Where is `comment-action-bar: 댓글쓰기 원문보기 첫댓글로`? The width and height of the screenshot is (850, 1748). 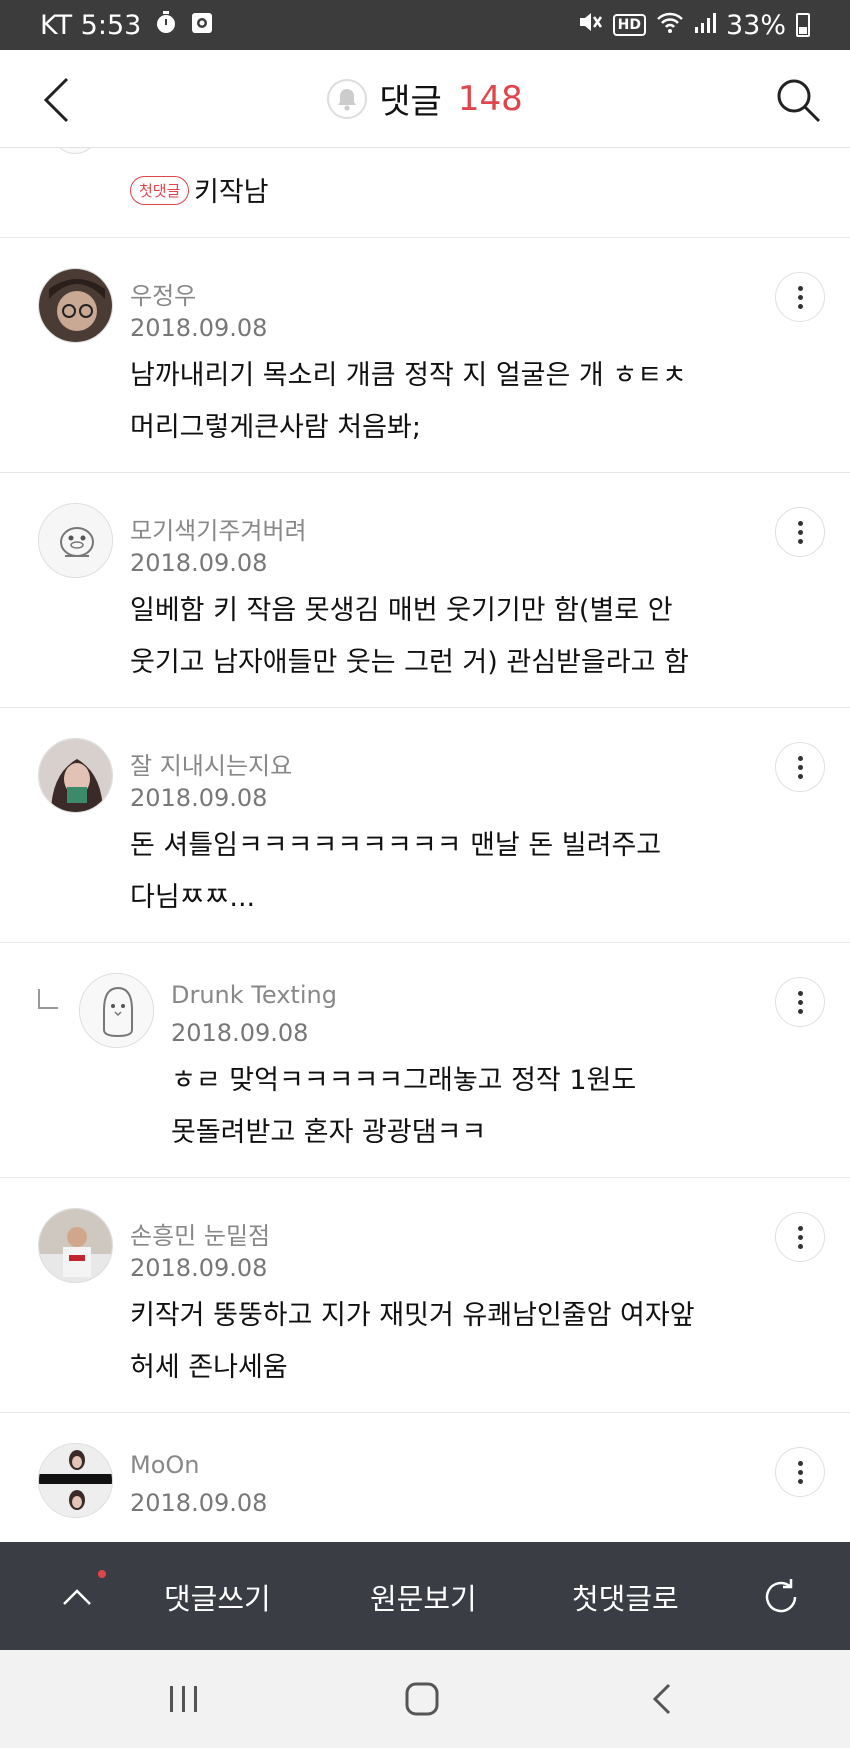
comment-action-bar: 댓글쓰기 원문보기 첫댓글로 is located at coordinates (425, 1596).